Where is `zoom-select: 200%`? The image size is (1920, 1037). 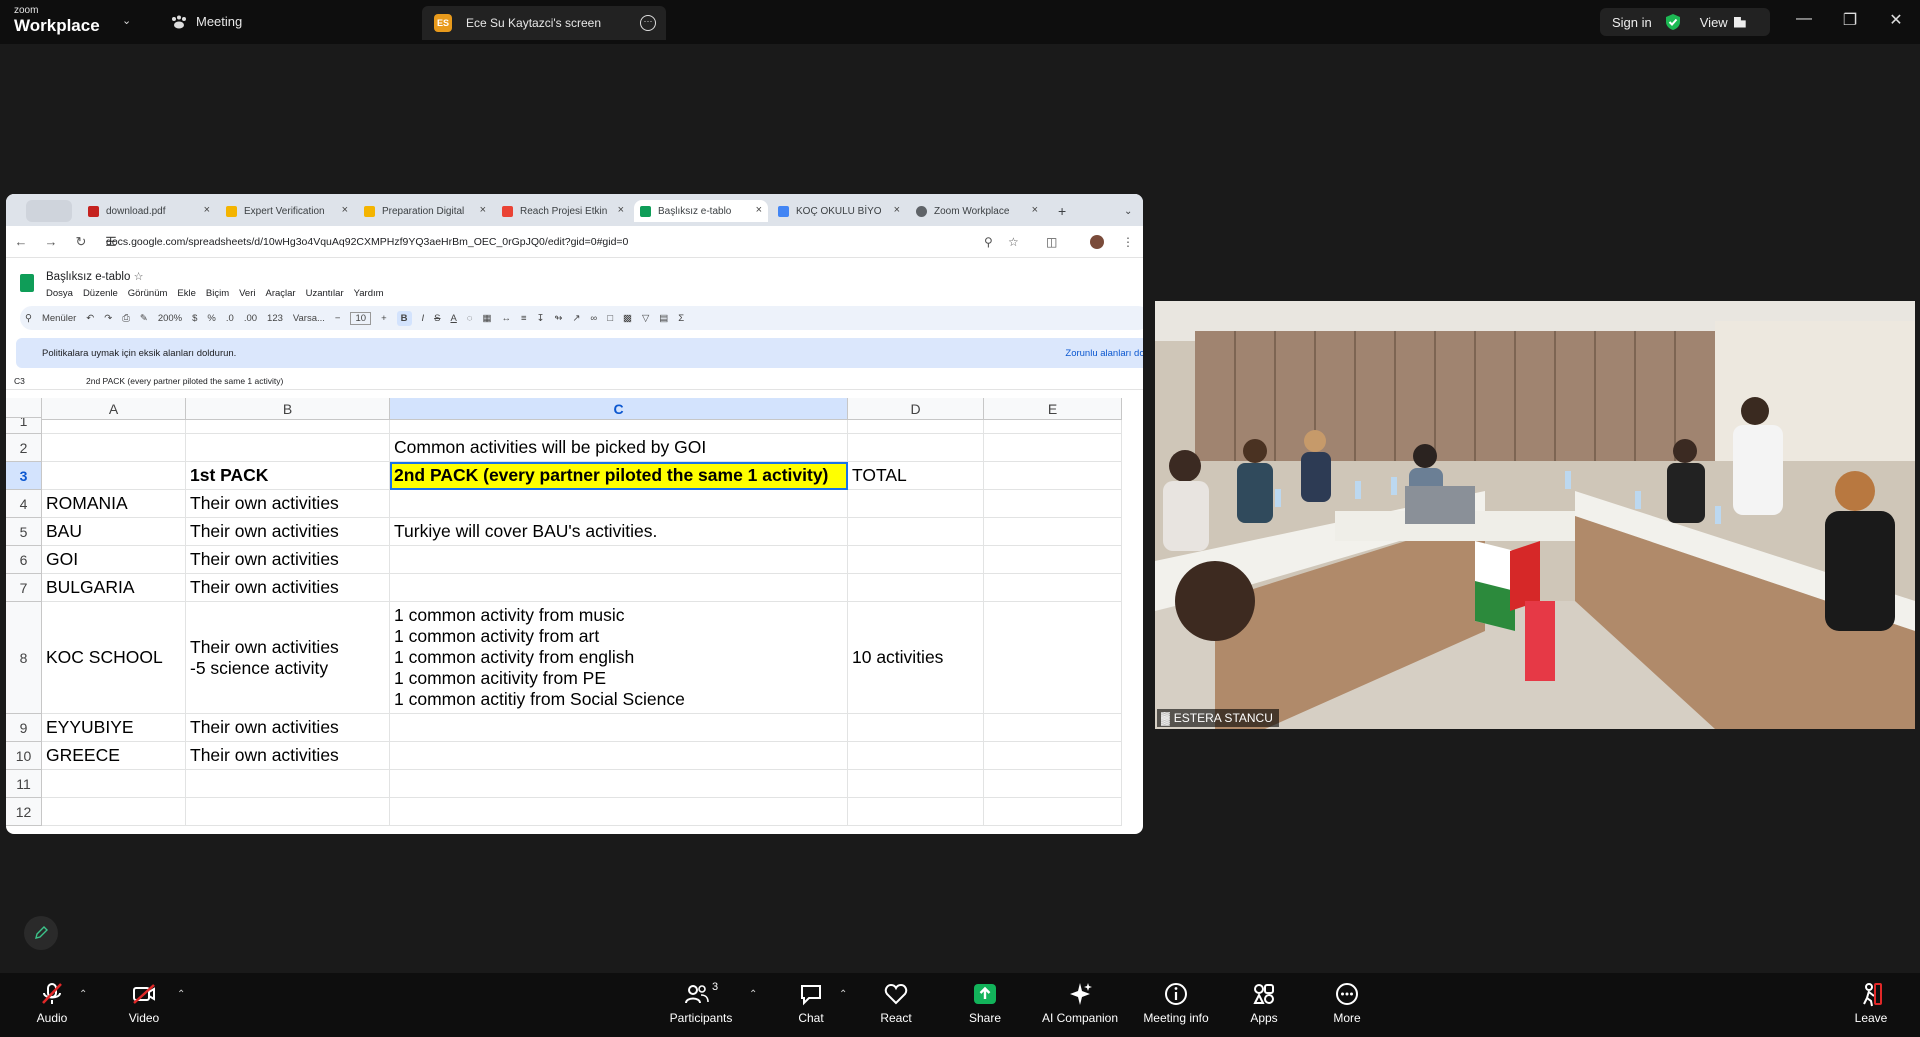 zoom-select: 200% is located at coordinates (170, 318).